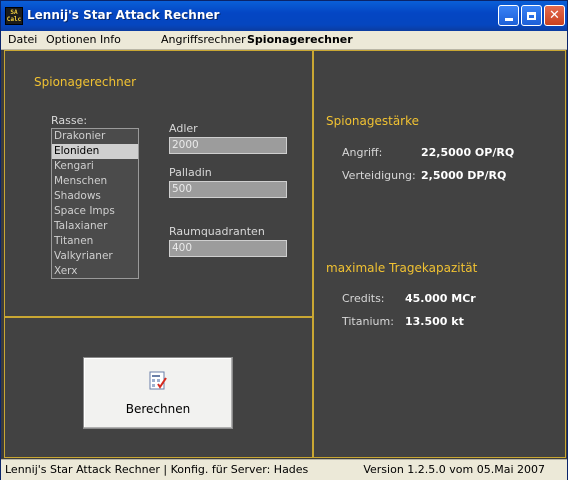 Image resolution: width=568 pixels, height=480 pixels. Describe the element at coordinates (508, 19) in the screenshot. I see `minimize-icon` at that location.